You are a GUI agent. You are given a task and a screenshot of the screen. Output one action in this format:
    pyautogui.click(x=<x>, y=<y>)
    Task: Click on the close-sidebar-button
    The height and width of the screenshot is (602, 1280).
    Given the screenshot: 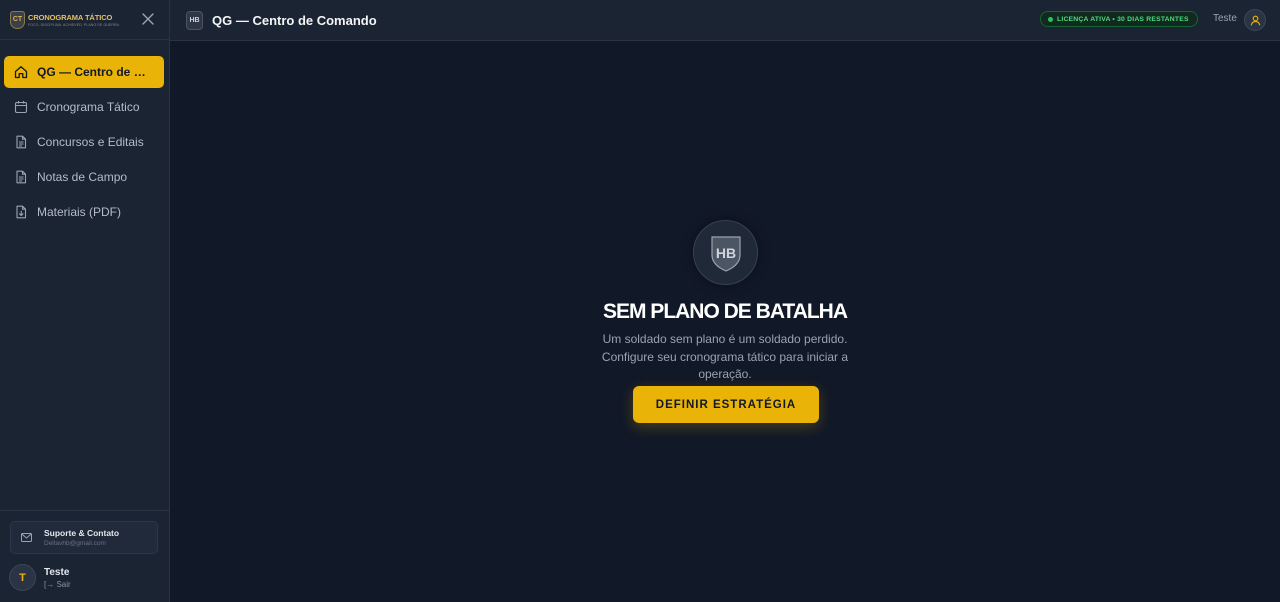 What is the action you would take?
    pyautogui.click(x=148, y=19)
    